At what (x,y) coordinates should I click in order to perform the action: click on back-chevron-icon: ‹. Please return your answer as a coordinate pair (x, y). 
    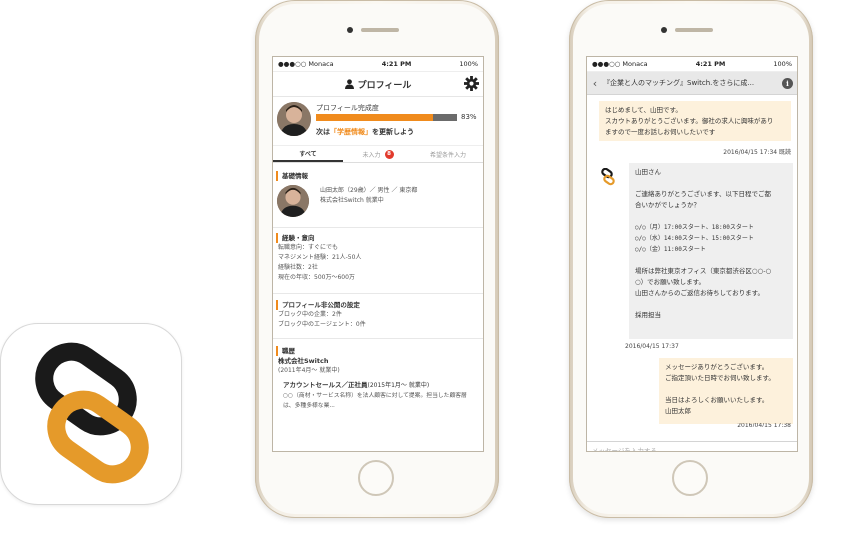
    Looking at the image, I should click on (595, 83).